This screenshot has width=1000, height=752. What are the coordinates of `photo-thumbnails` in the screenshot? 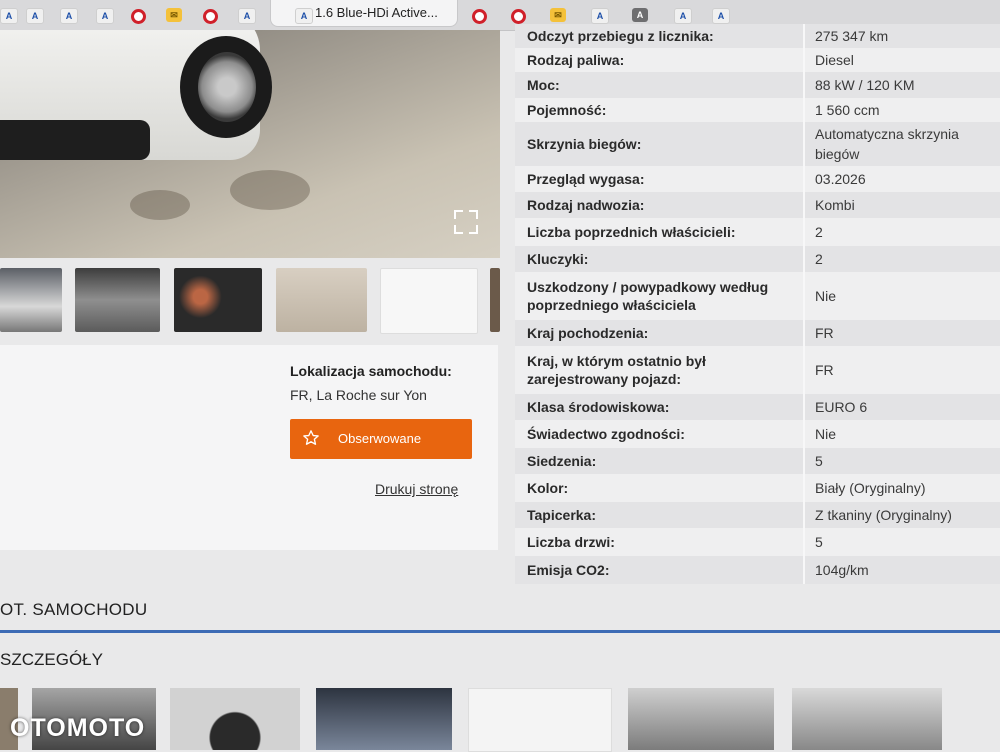 It's located at (250, 300).